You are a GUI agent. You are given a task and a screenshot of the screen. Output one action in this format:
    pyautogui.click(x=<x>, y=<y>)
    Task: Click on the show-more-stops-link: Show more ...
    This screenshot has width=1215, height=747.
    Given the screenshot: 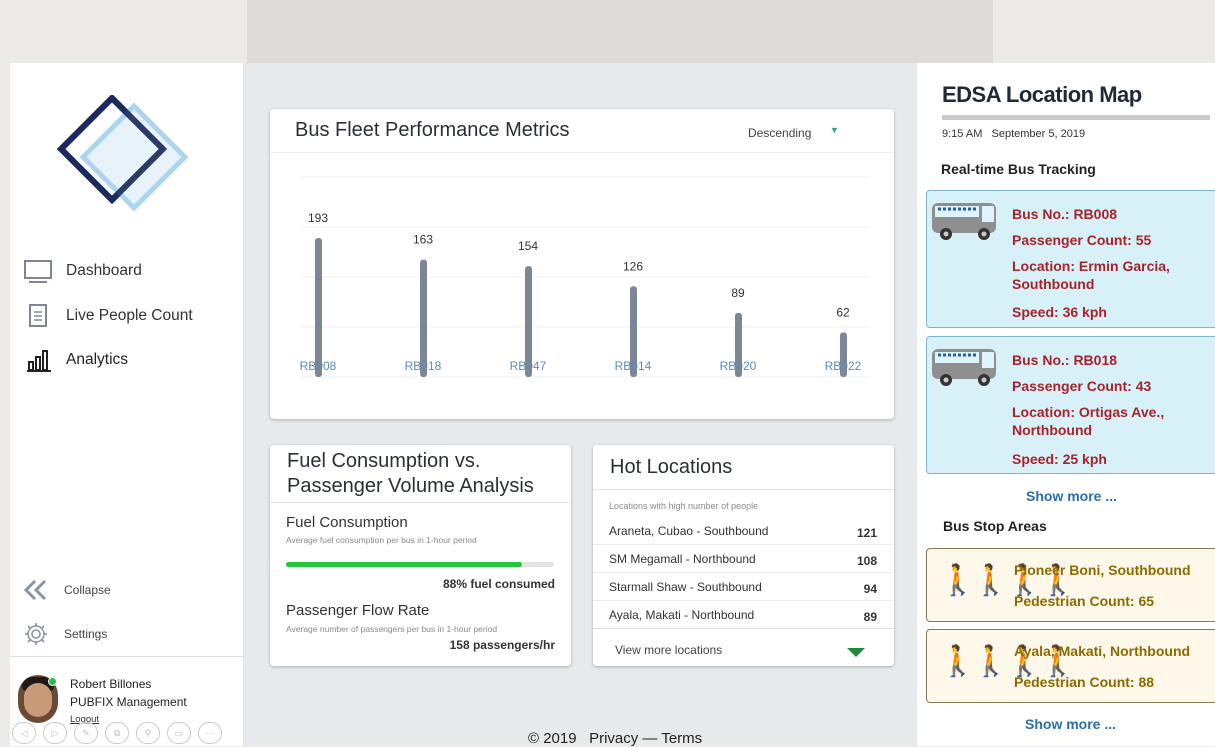 What is the action you would take?
    pyautogui.click(x=1070, y=724)
    